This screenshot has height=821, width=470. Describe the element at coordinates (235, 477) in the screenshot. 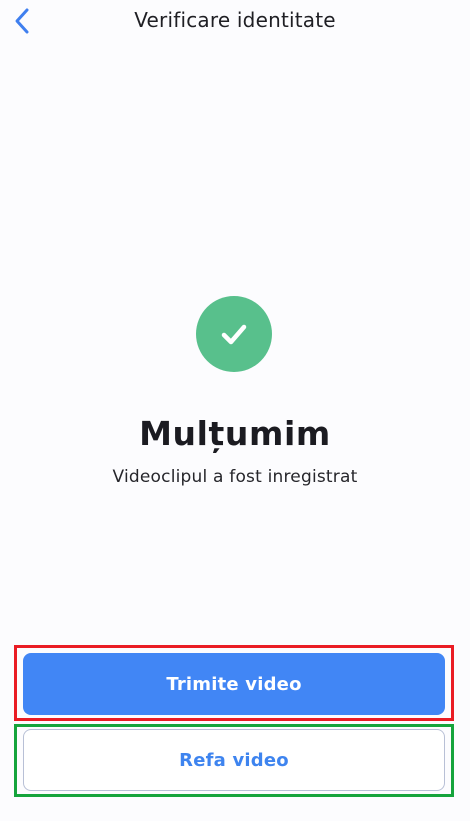

I see `success-message: Videoclipul a fost inregistrat` at that location.